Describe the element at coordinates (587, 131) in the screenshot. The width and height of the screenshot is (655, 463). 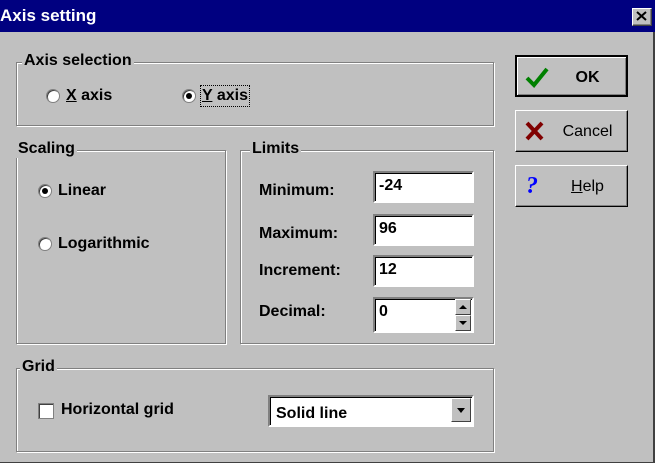
I see `cancel-label: Cancel` at that location.